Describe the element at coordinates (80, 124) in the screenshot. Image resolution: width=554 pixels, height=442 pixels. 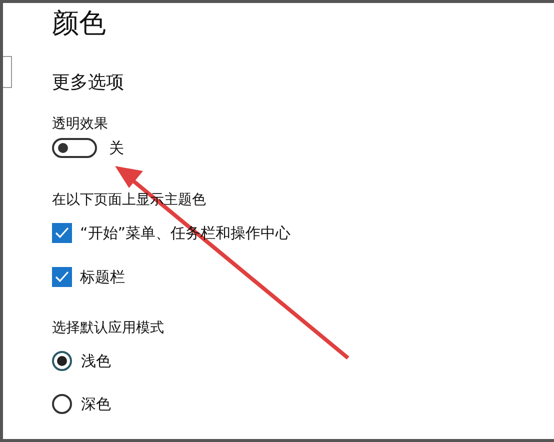
I see `setting-label: 透明效果` at that location.